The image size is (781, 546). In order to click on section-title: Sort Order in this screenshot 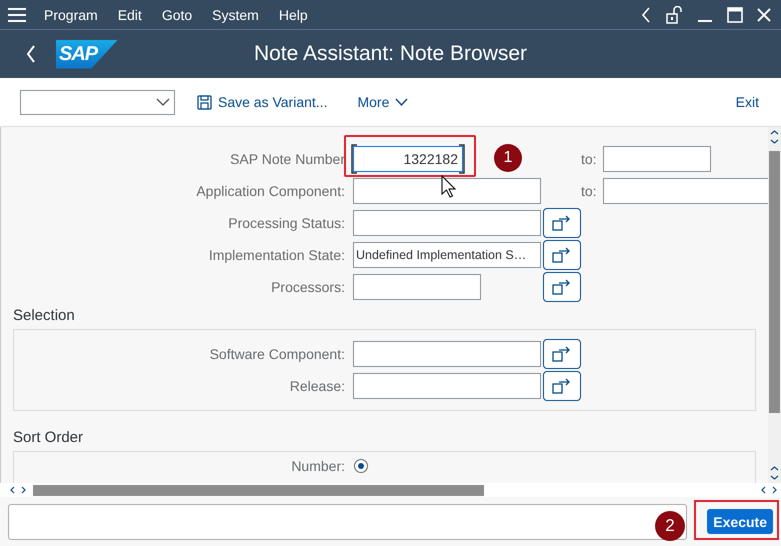, I will do `click(48, 437)`.